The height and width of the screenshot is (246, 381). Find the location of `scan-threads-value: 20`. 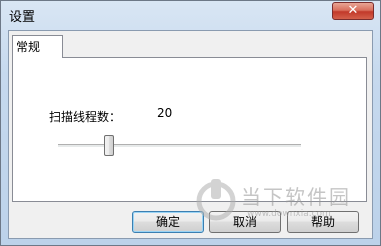

scan-threads-value: 20 is located at coordinates (165, 113).